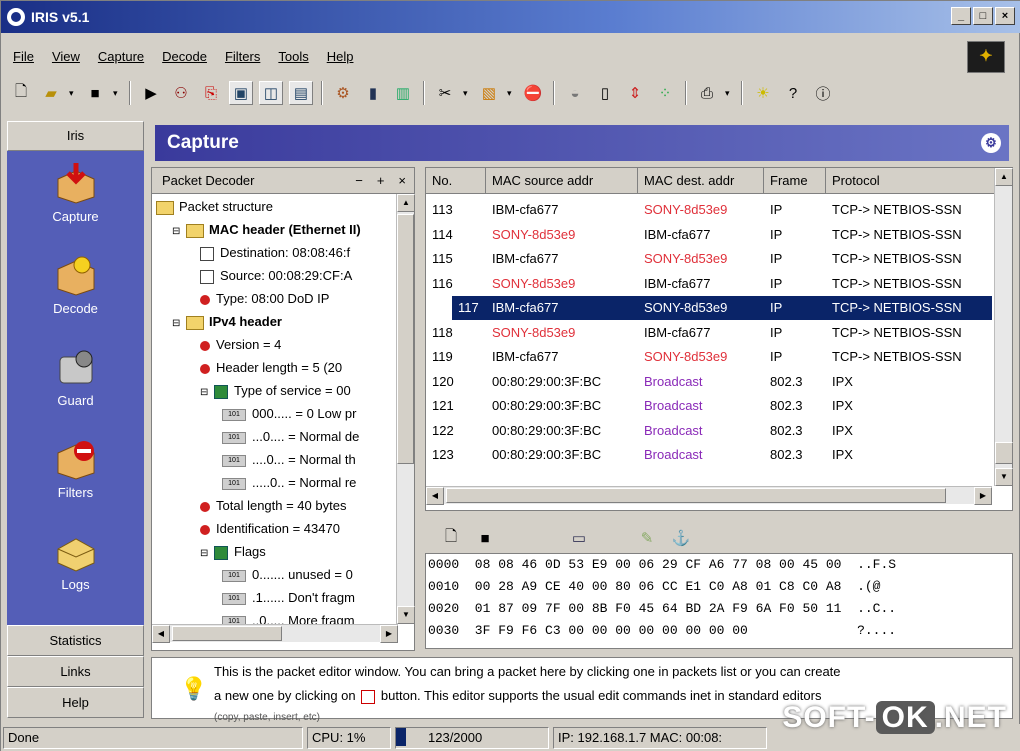 The height and width of the screenshot is (751, 1020). Describe the element at coordinates (66, 58) in the screenshot. I see `menu-view: View` at that location.